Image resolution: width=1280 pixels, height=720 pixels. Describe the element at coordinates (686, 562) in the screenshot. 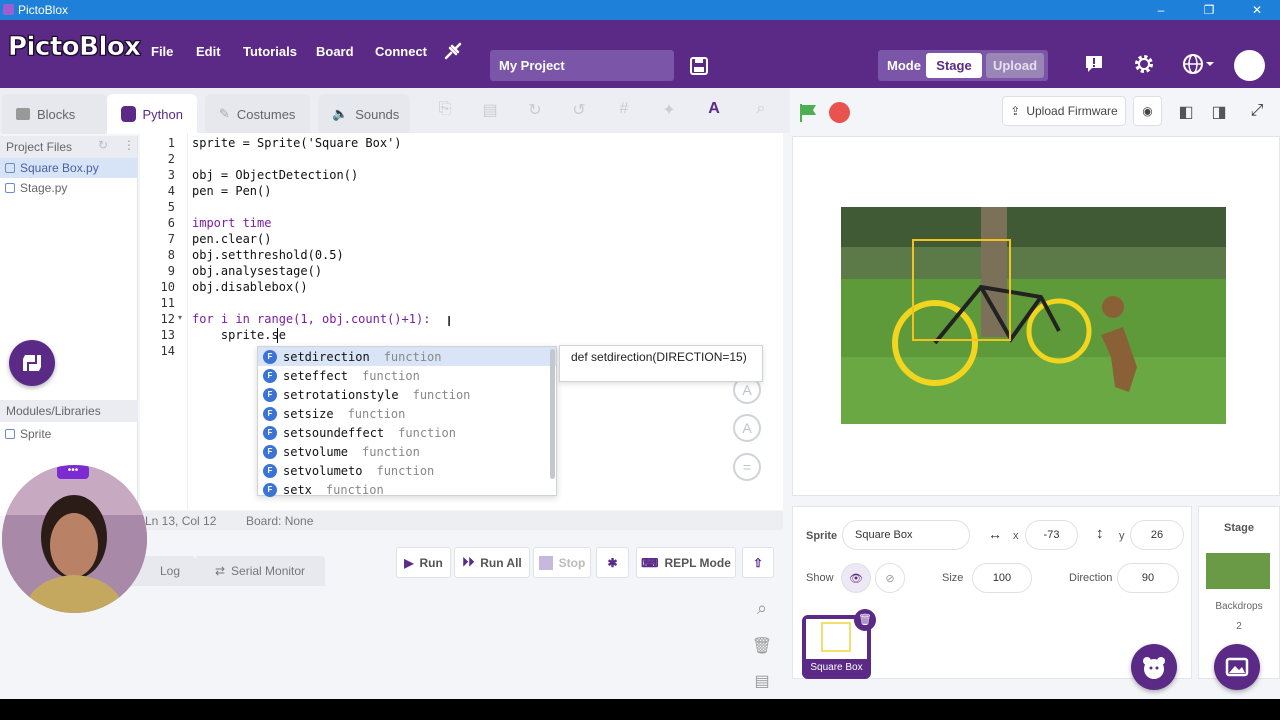

I see `repl-mode-button: ⌨ REPL Mode` at that location.